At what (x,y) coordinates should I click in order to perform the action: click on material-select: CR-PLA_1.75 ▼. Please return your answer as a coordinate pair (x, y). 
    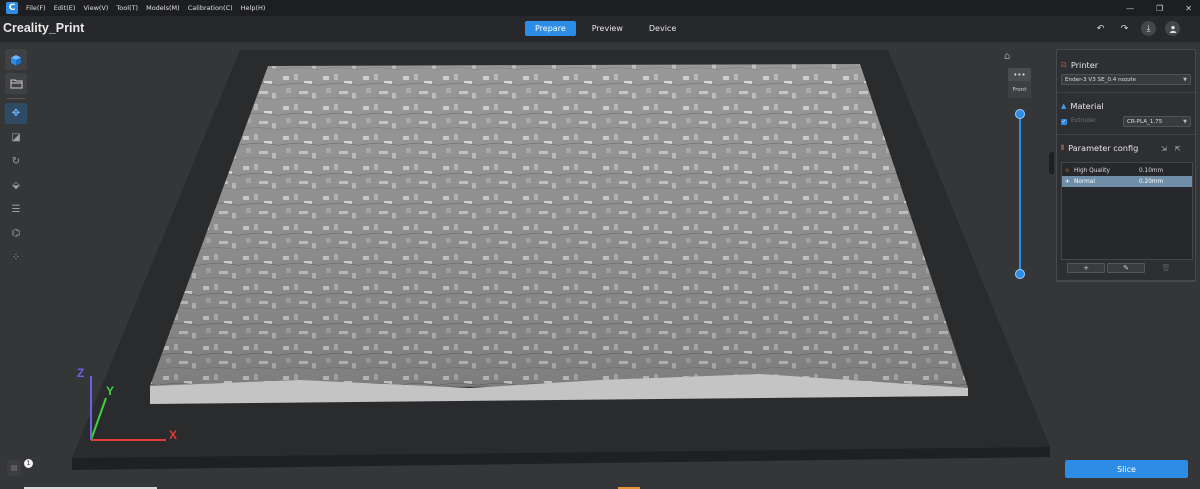
    Looking at the image, I should click on (1157, 121).